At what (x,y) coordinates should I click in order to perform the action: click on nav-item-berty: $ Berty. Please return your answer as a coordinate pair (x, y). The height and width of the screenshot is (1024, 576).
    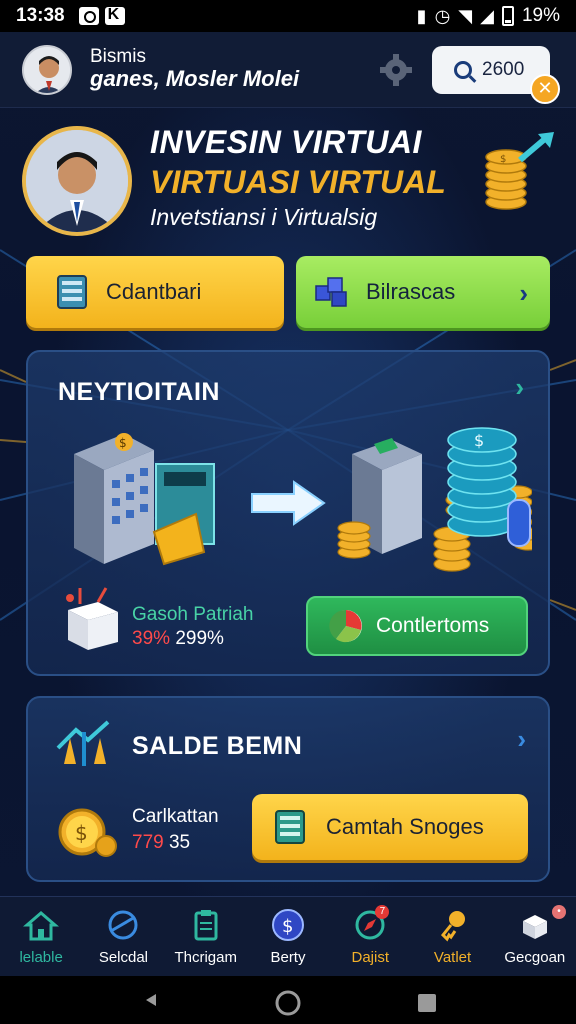
    Looking at the image, I should click on (288, 936).